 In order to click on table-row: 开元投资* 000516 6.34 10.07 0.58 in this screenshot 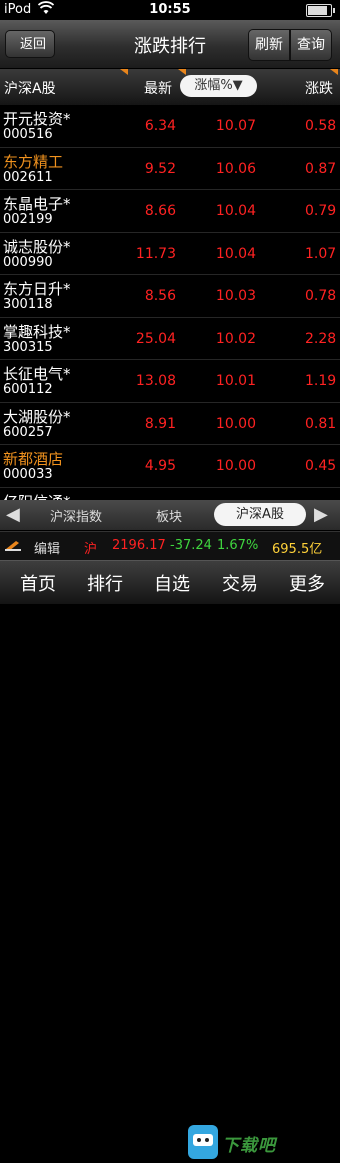, I will do `click(170, 126)`.